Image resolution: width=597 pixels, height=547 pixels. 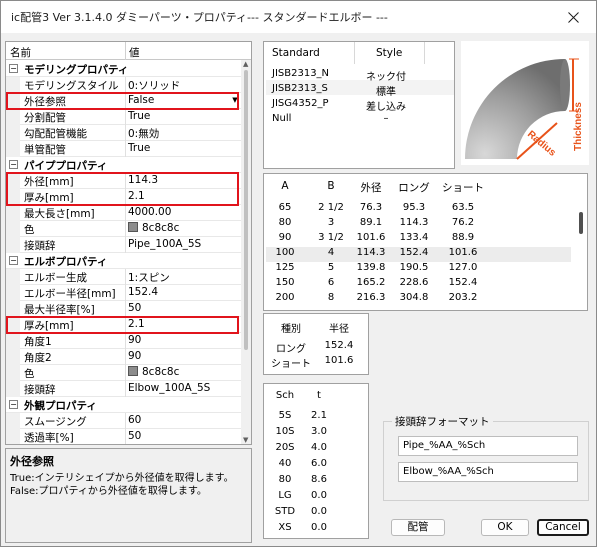 What do you see at coordinates (319, 431) in the screenshot?
I see `schedule-cell: 3.0` at bounding box center [319, 431].